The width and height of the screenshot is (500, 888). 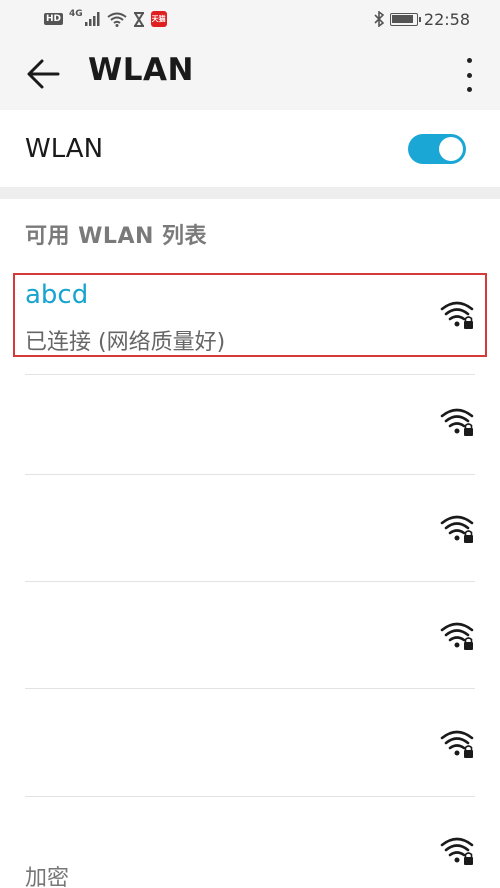 What do you see at coordinates (446, 19) in the screenshot?
I see `clock: 22:58` at bounding box center [446, 19].